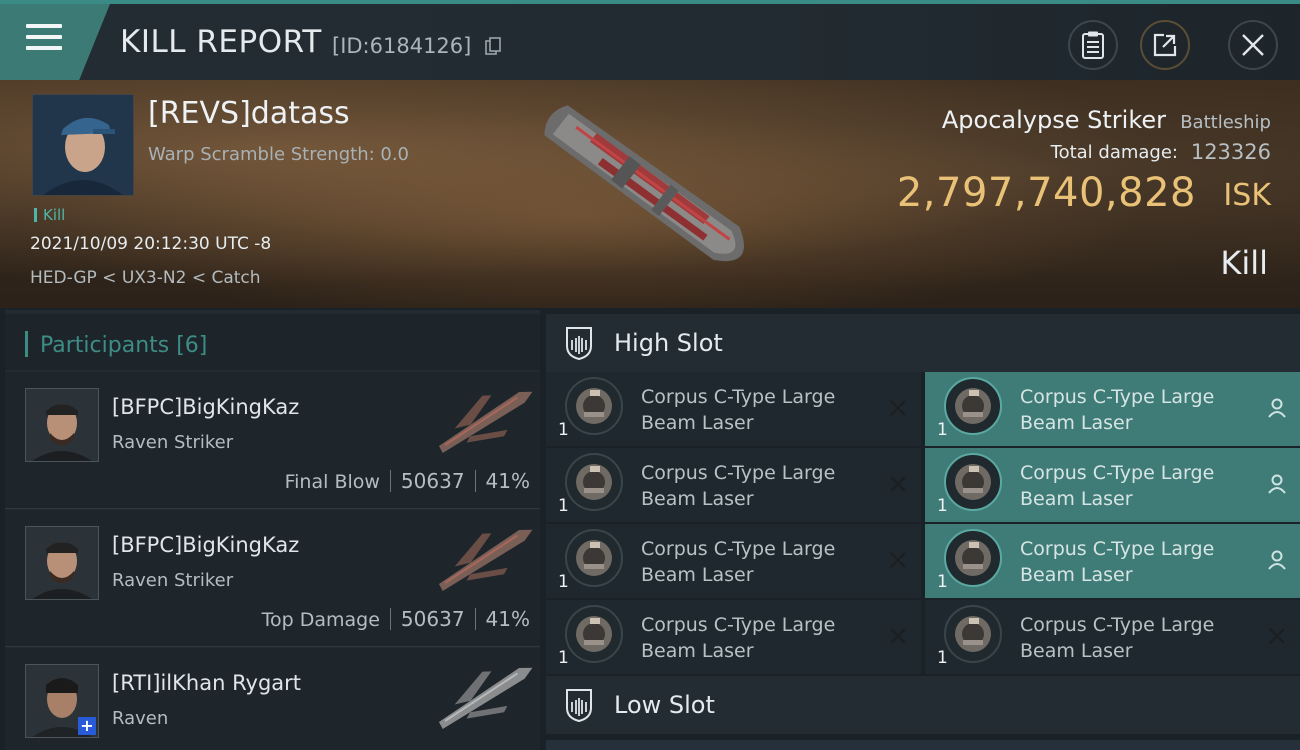 Image resolution: width=1300 pixels, height=750 pixels. What do you see at coordinates (332, 482) in the screenshot?
I see `participant-stat-label: Final Blow` at bounding box center [332, 482].